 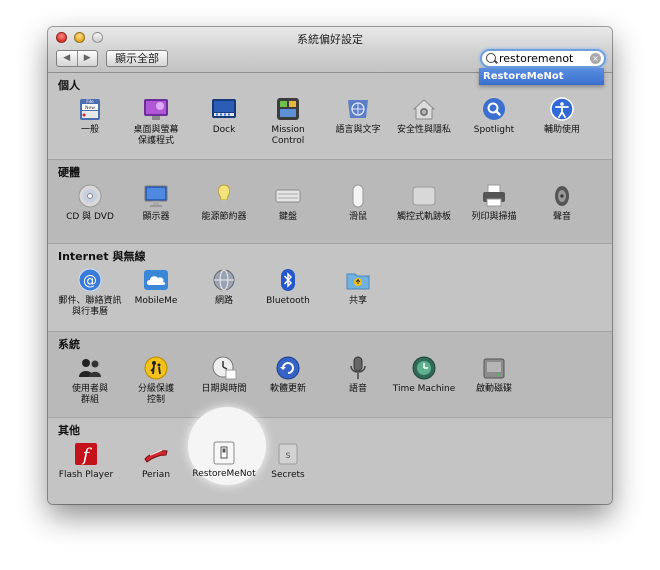 I want to click on pref-label: 使用者與 群組, so click(x=89, y=394).